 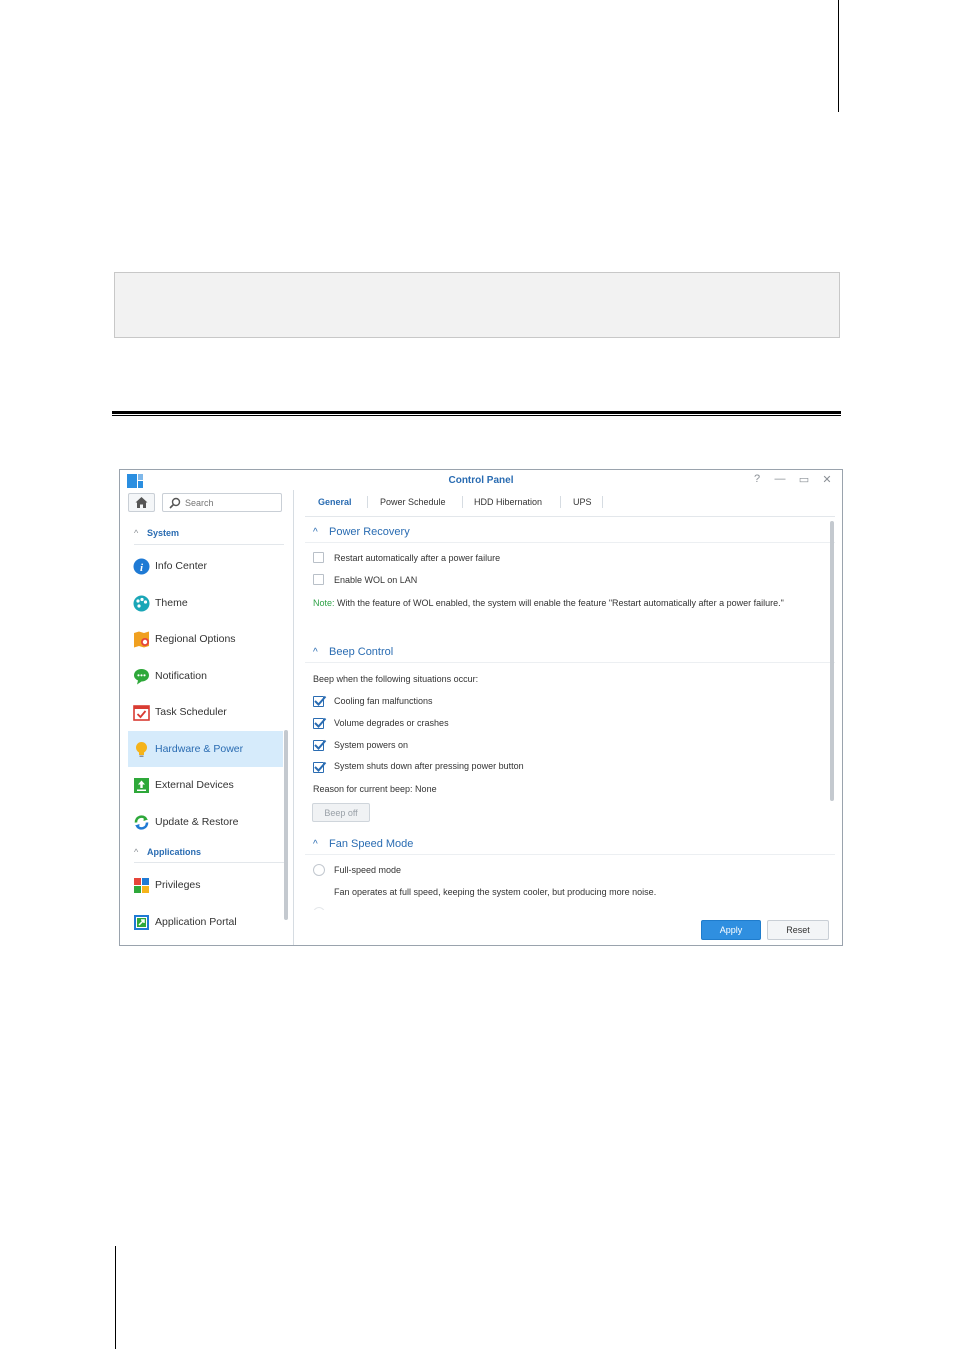 What do you see at coordinates (804, 479) in the screenshot?
I see `maximize-icon: ▭` at bounding box center [804, 479].